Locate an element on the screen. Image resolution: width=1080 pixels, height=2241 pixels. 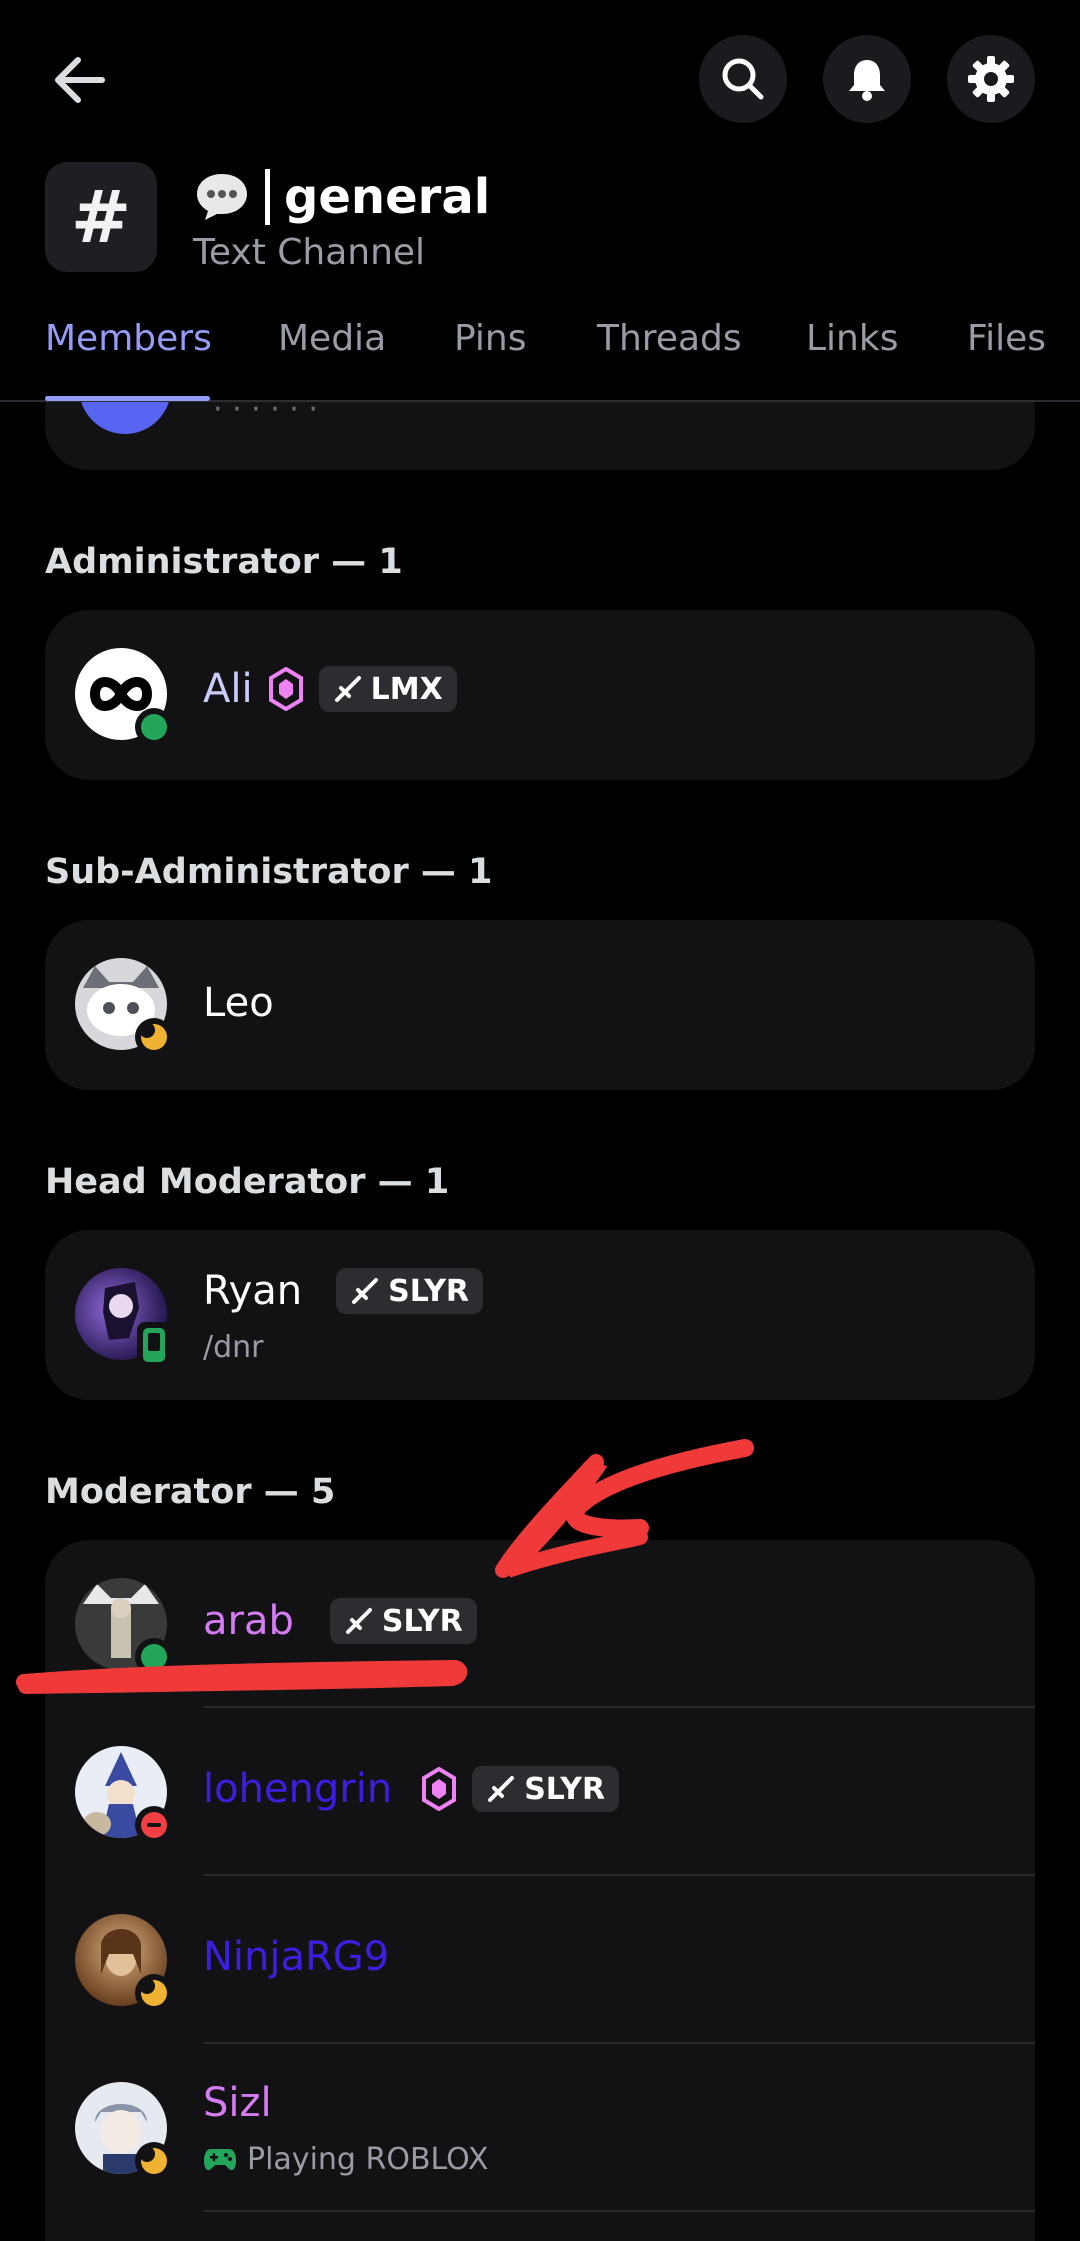
tab-links: Links is located at coordinates (852, 338).